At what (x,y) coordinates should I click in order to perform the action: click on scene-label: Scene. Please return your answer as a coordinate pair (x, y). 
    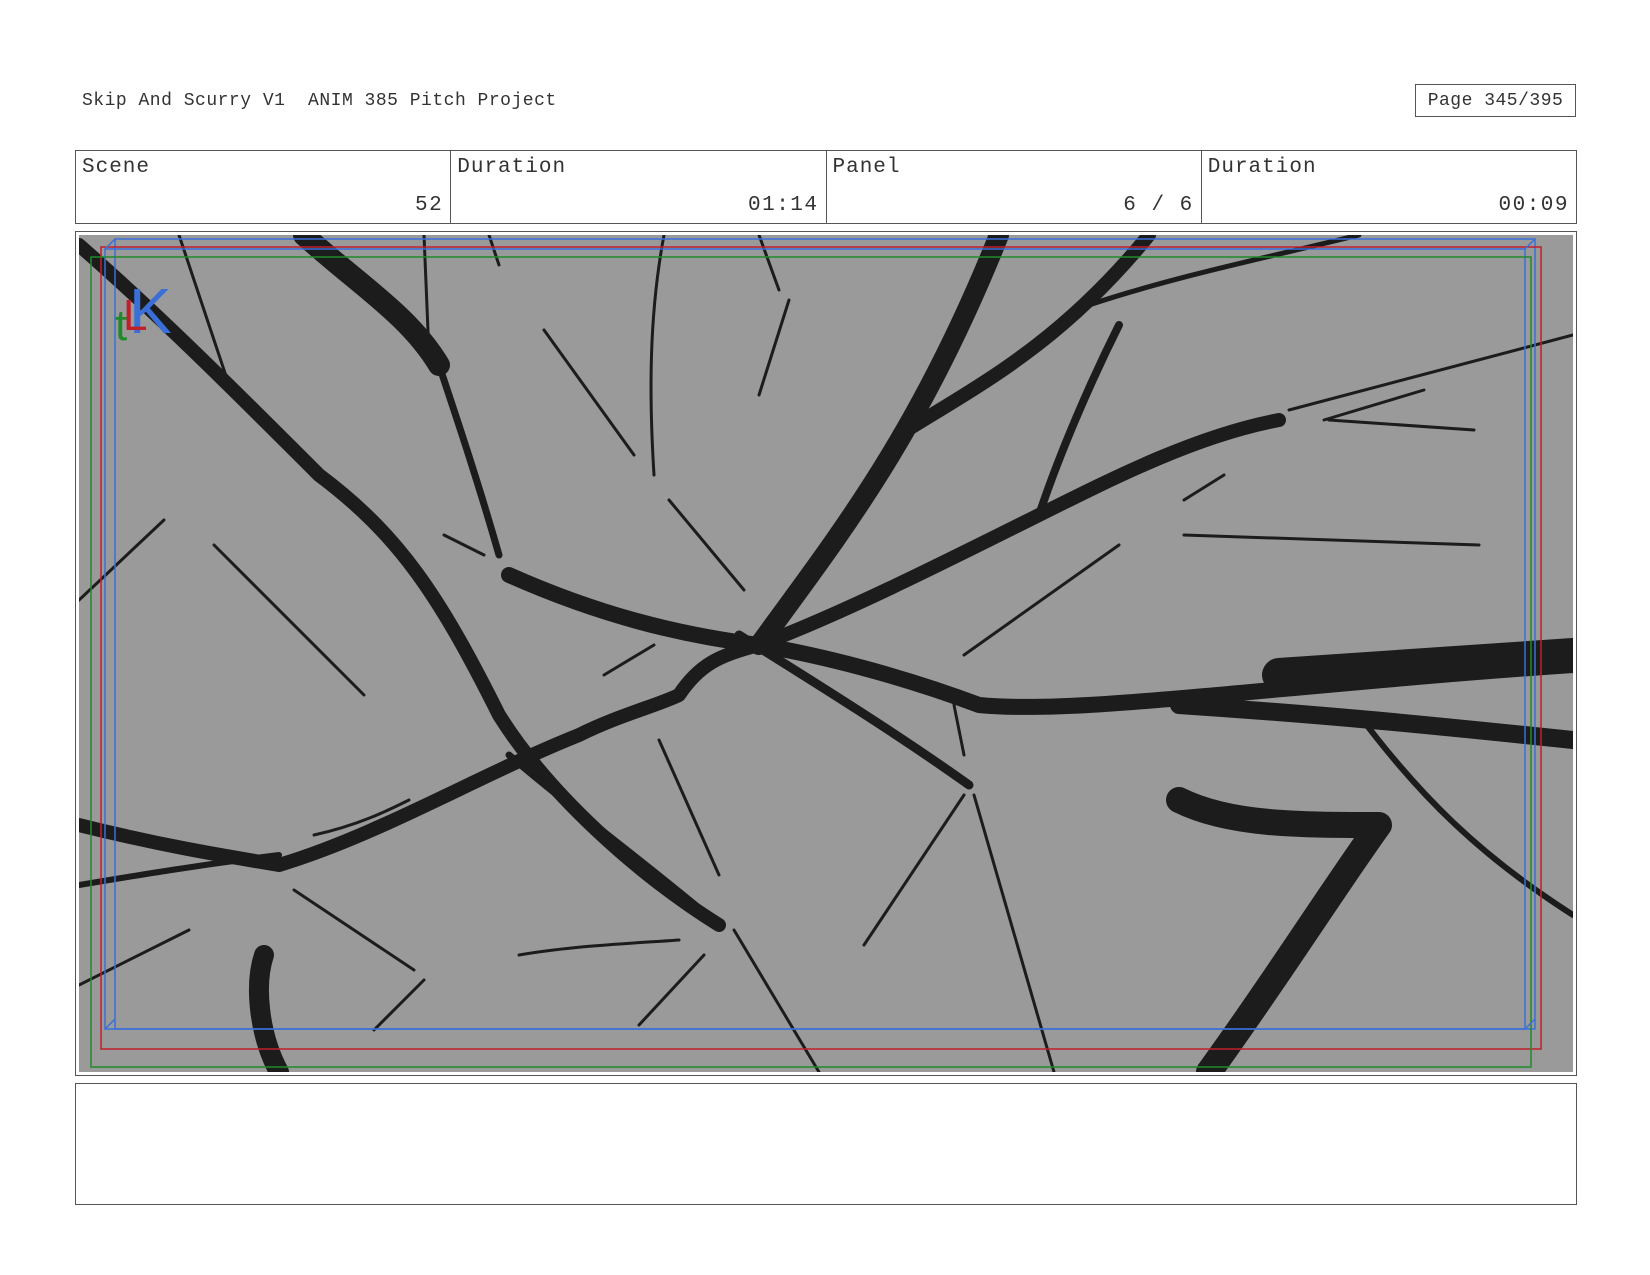
    Looking at the image, I should click on (116, 167).